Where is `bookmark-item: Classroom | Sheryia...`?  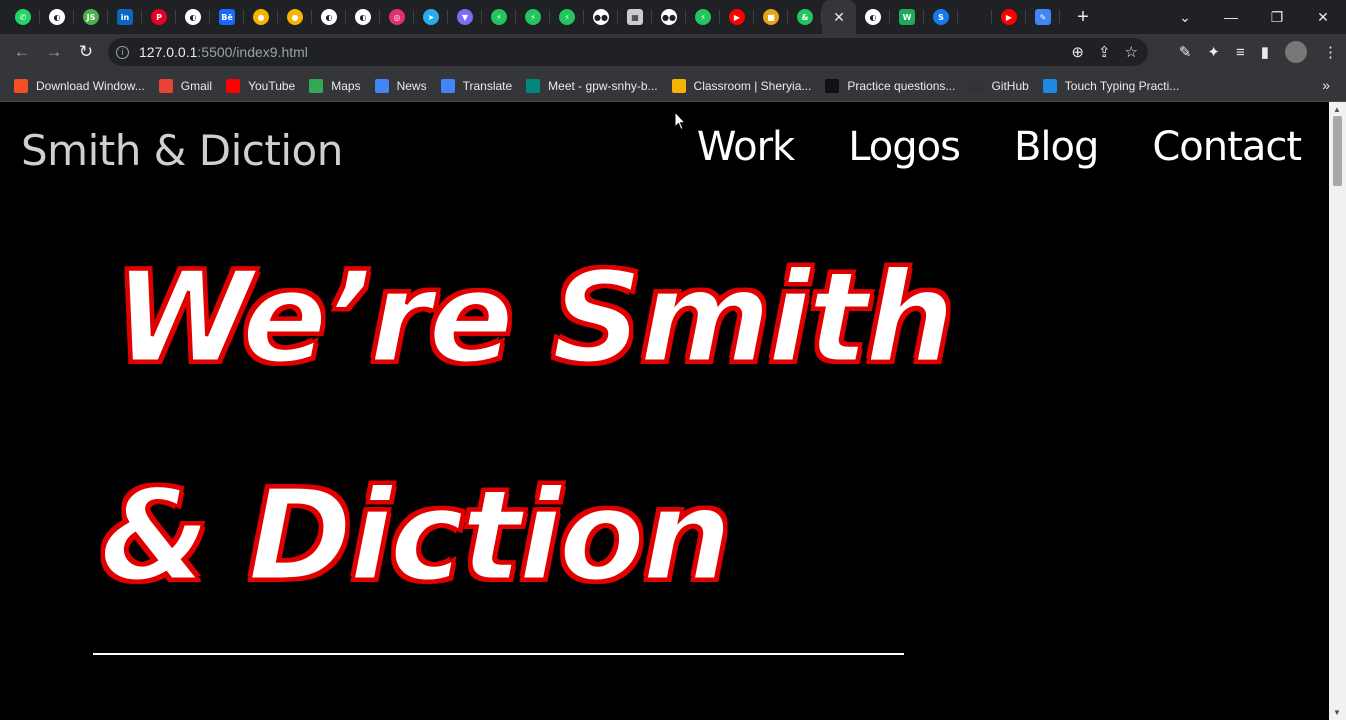 bookmark-item: Classroom | Sheryia... is located at coordinates (741, 85).